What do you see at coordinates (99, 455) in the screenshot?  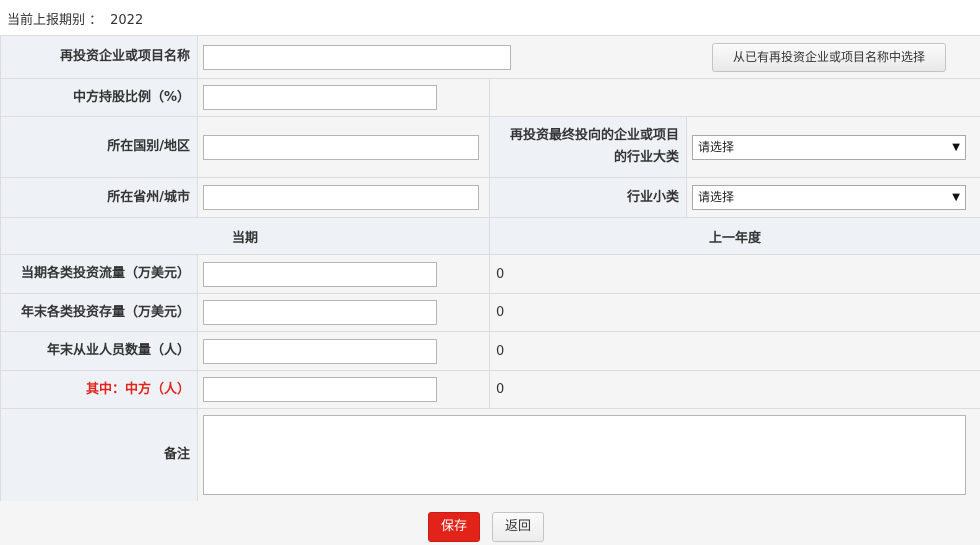 I see `remark-label: 备注` at bounding box center [99, 455].